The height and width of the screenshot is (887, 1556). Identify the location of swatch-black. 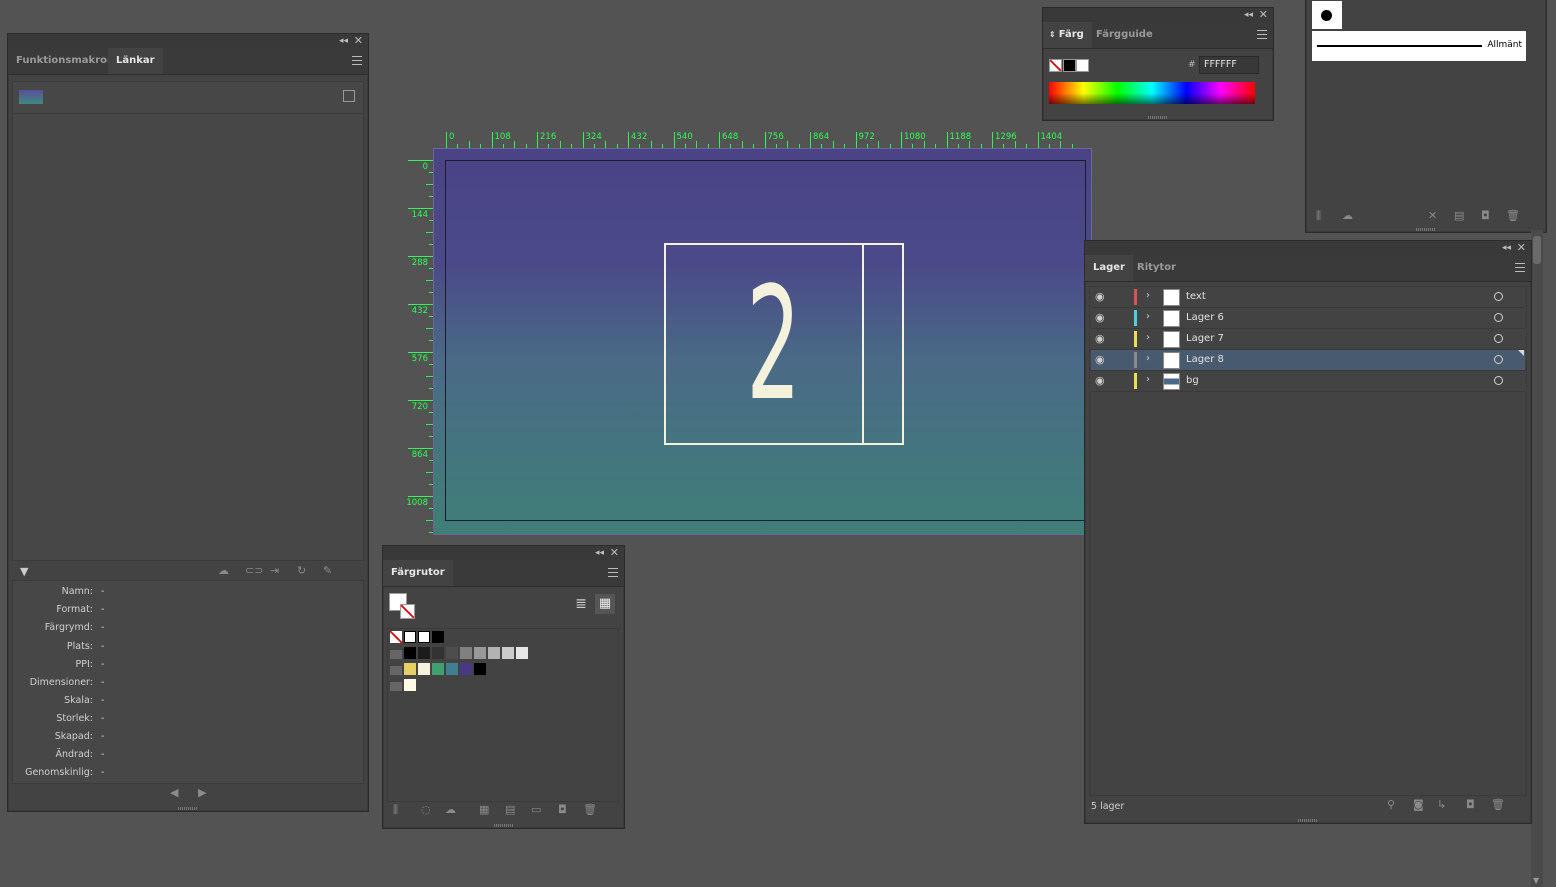
(438, 637).